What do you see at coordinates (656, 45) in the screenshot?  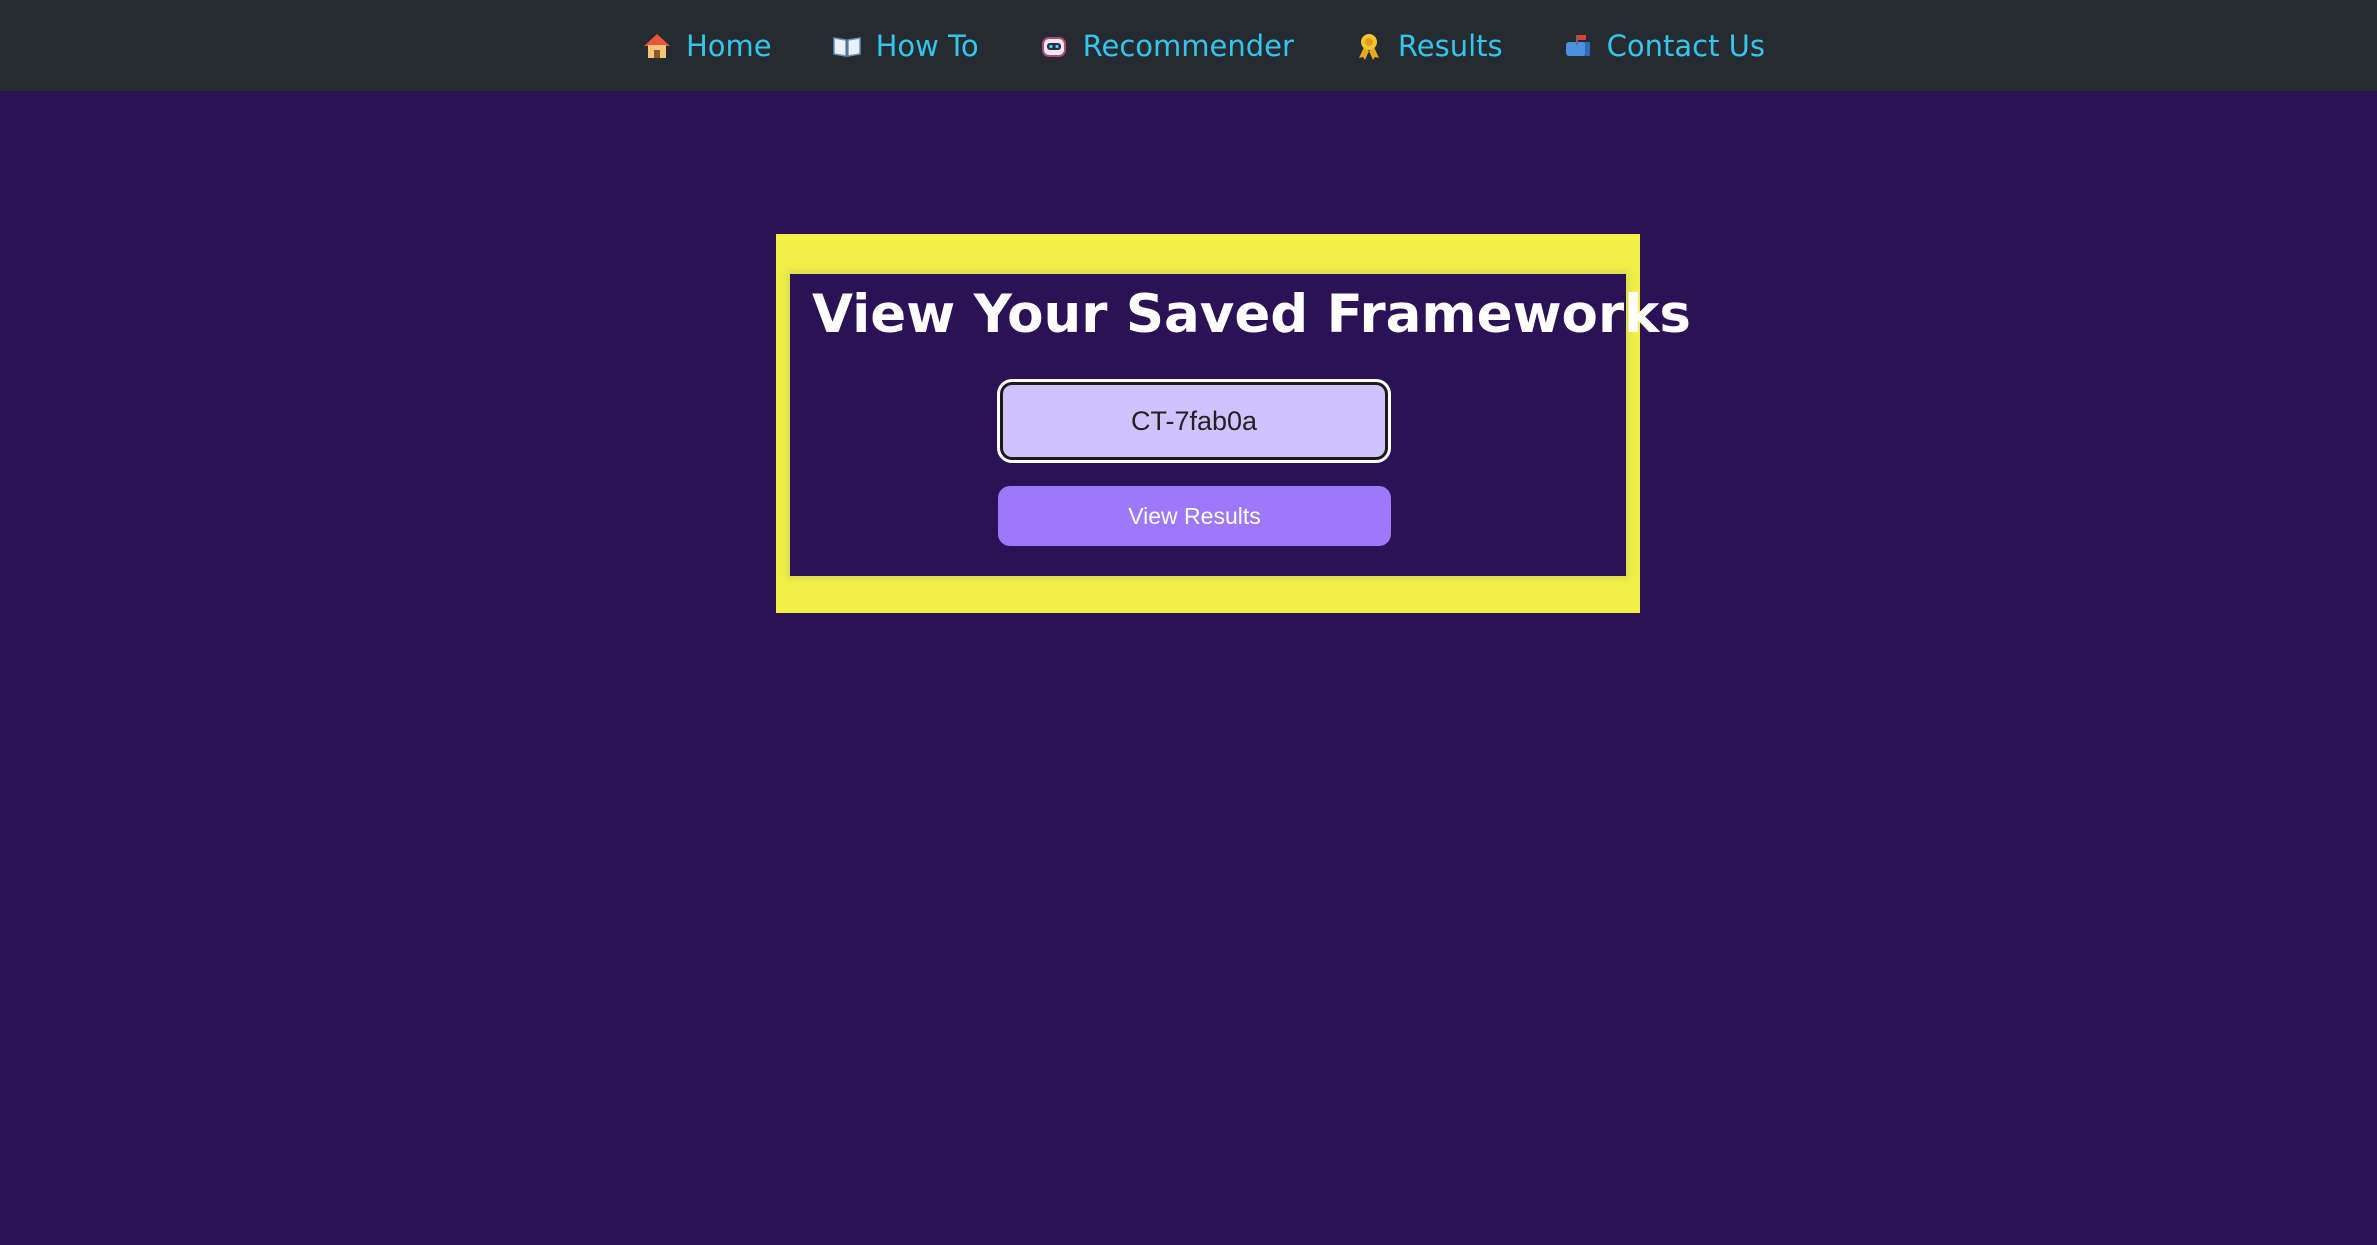 I see `house-icon` at bounding box center [656, 45].